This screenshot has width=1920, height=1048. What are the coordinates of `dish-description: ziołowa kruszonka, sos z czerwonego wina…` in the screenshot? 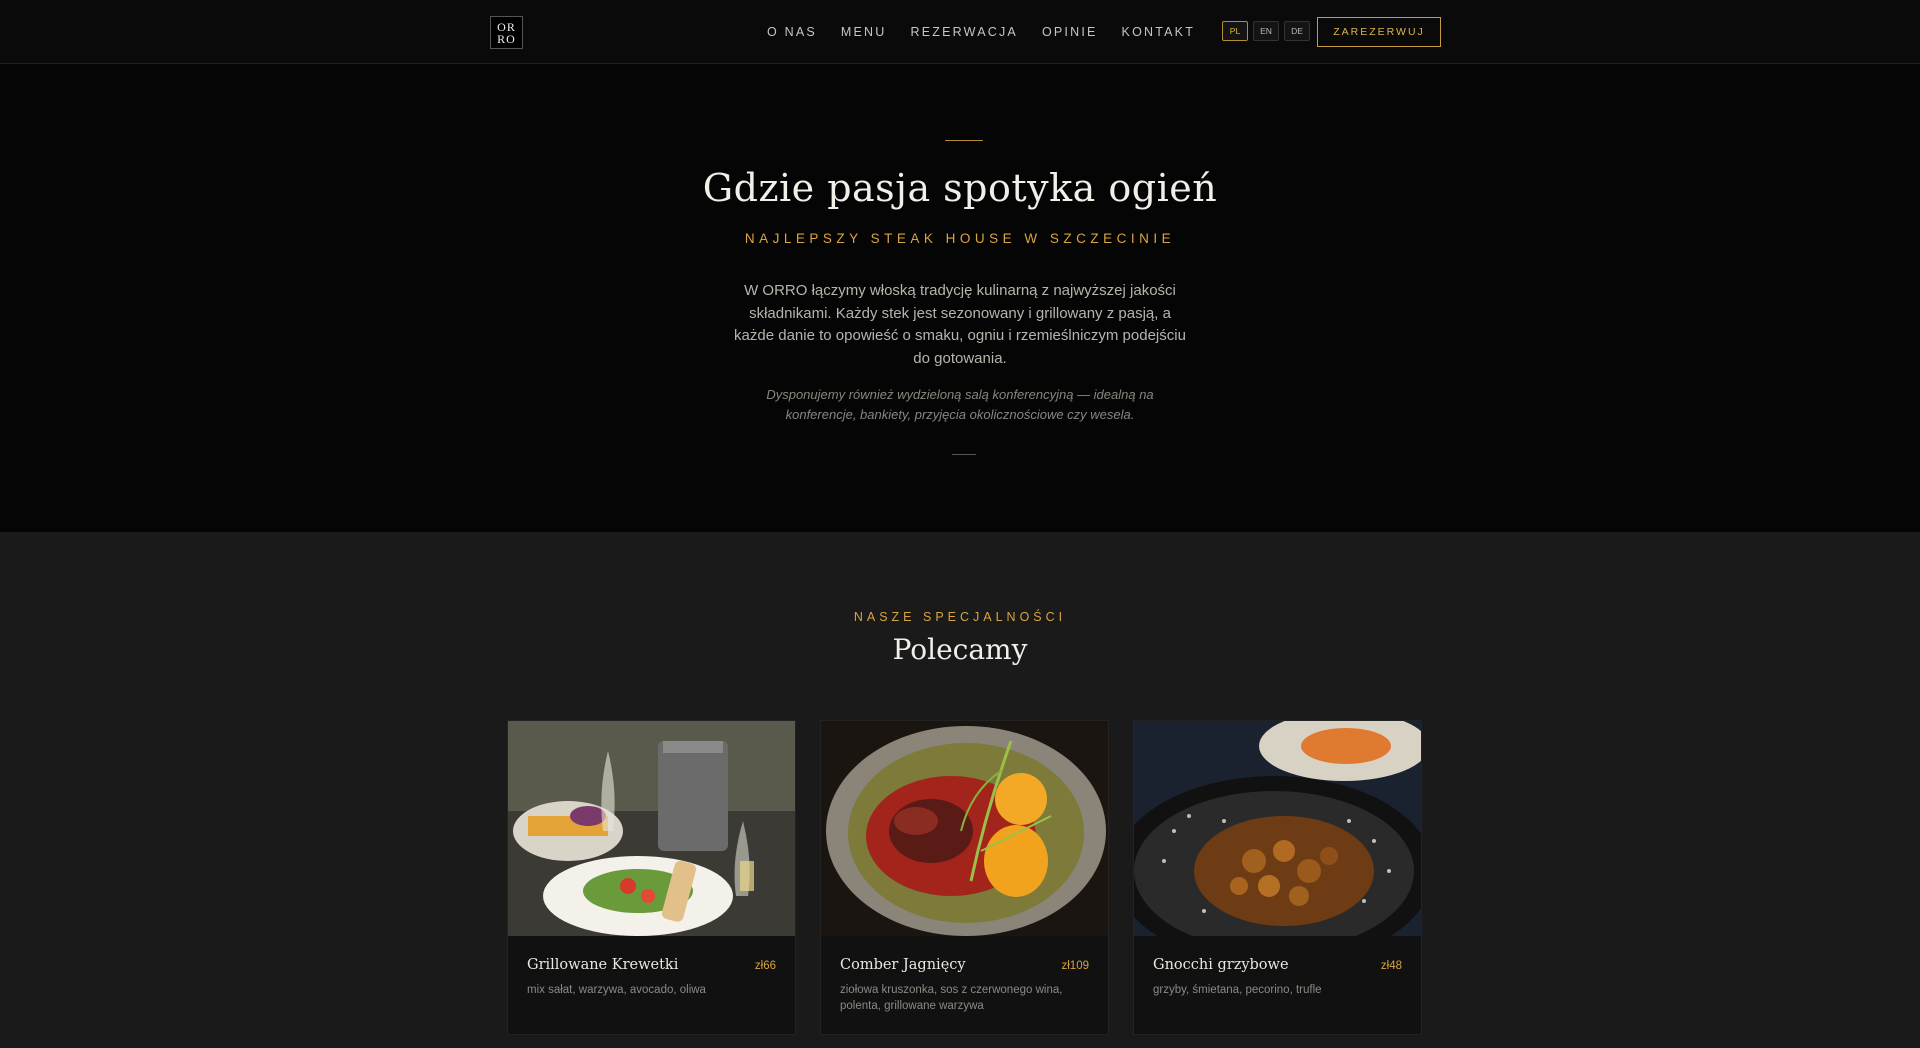 It's located at (951, 998).